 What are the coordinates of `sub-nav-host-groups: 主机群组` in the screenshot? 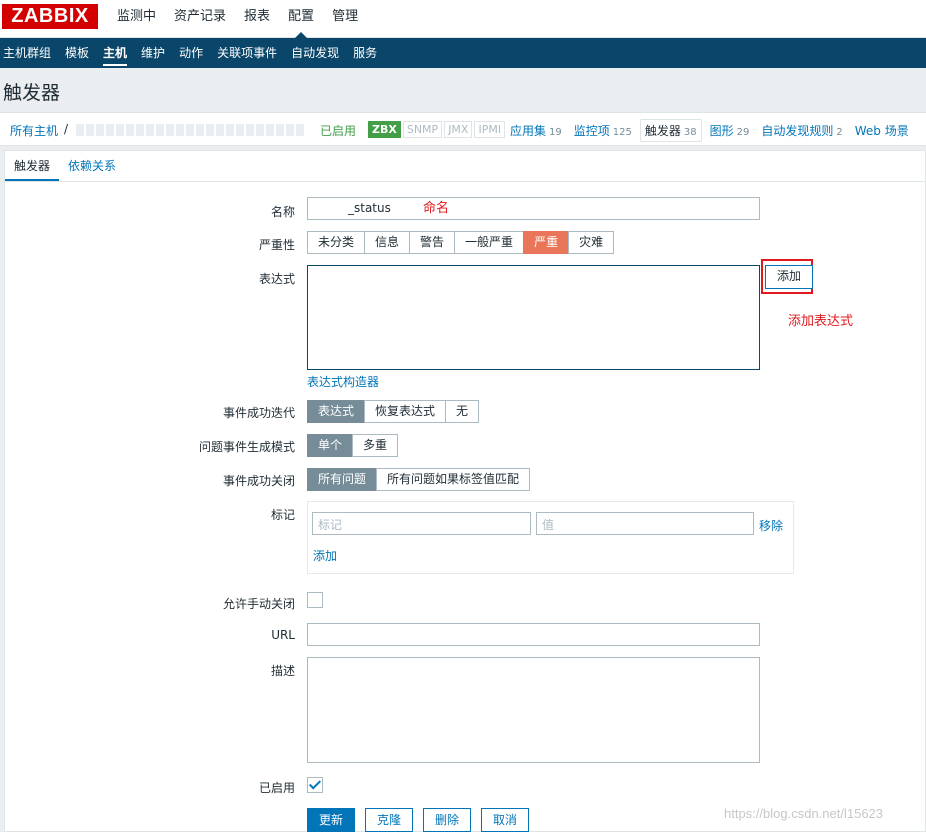 It's located at (31, 53).